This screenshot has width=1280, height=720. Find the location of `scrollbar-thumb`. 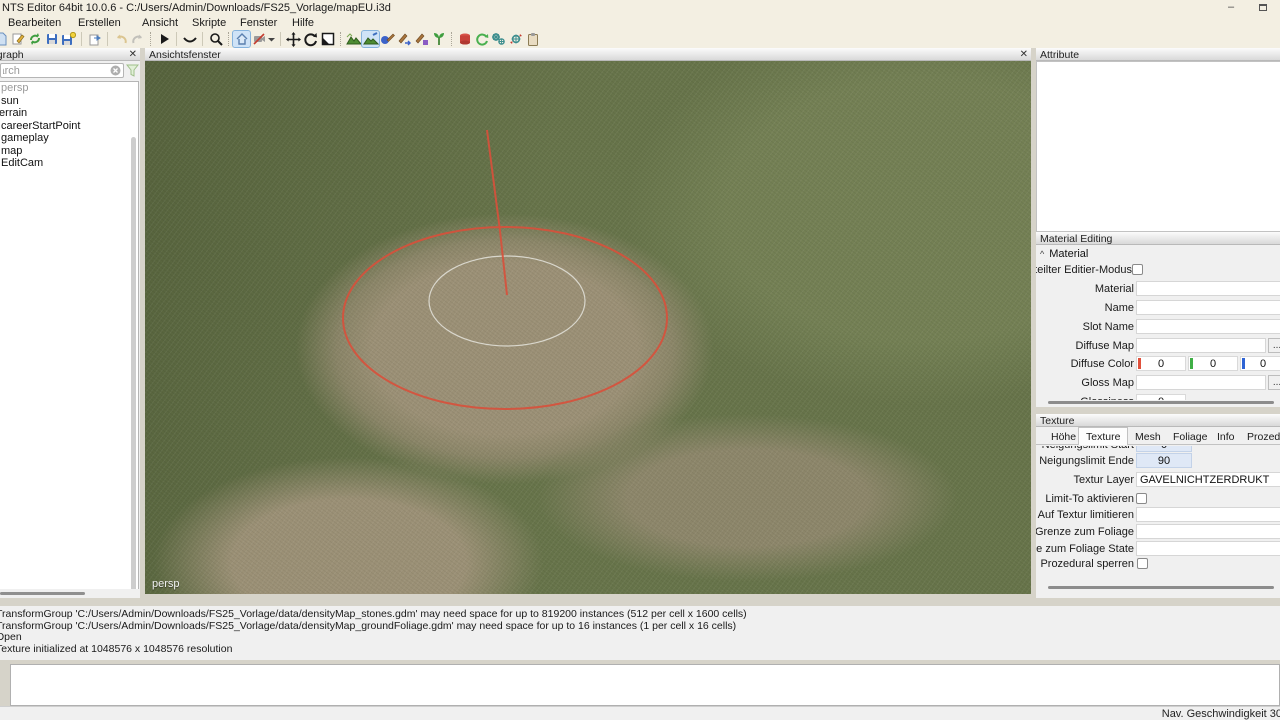

scrollbar-thumb is located at coordinates (42, 593).